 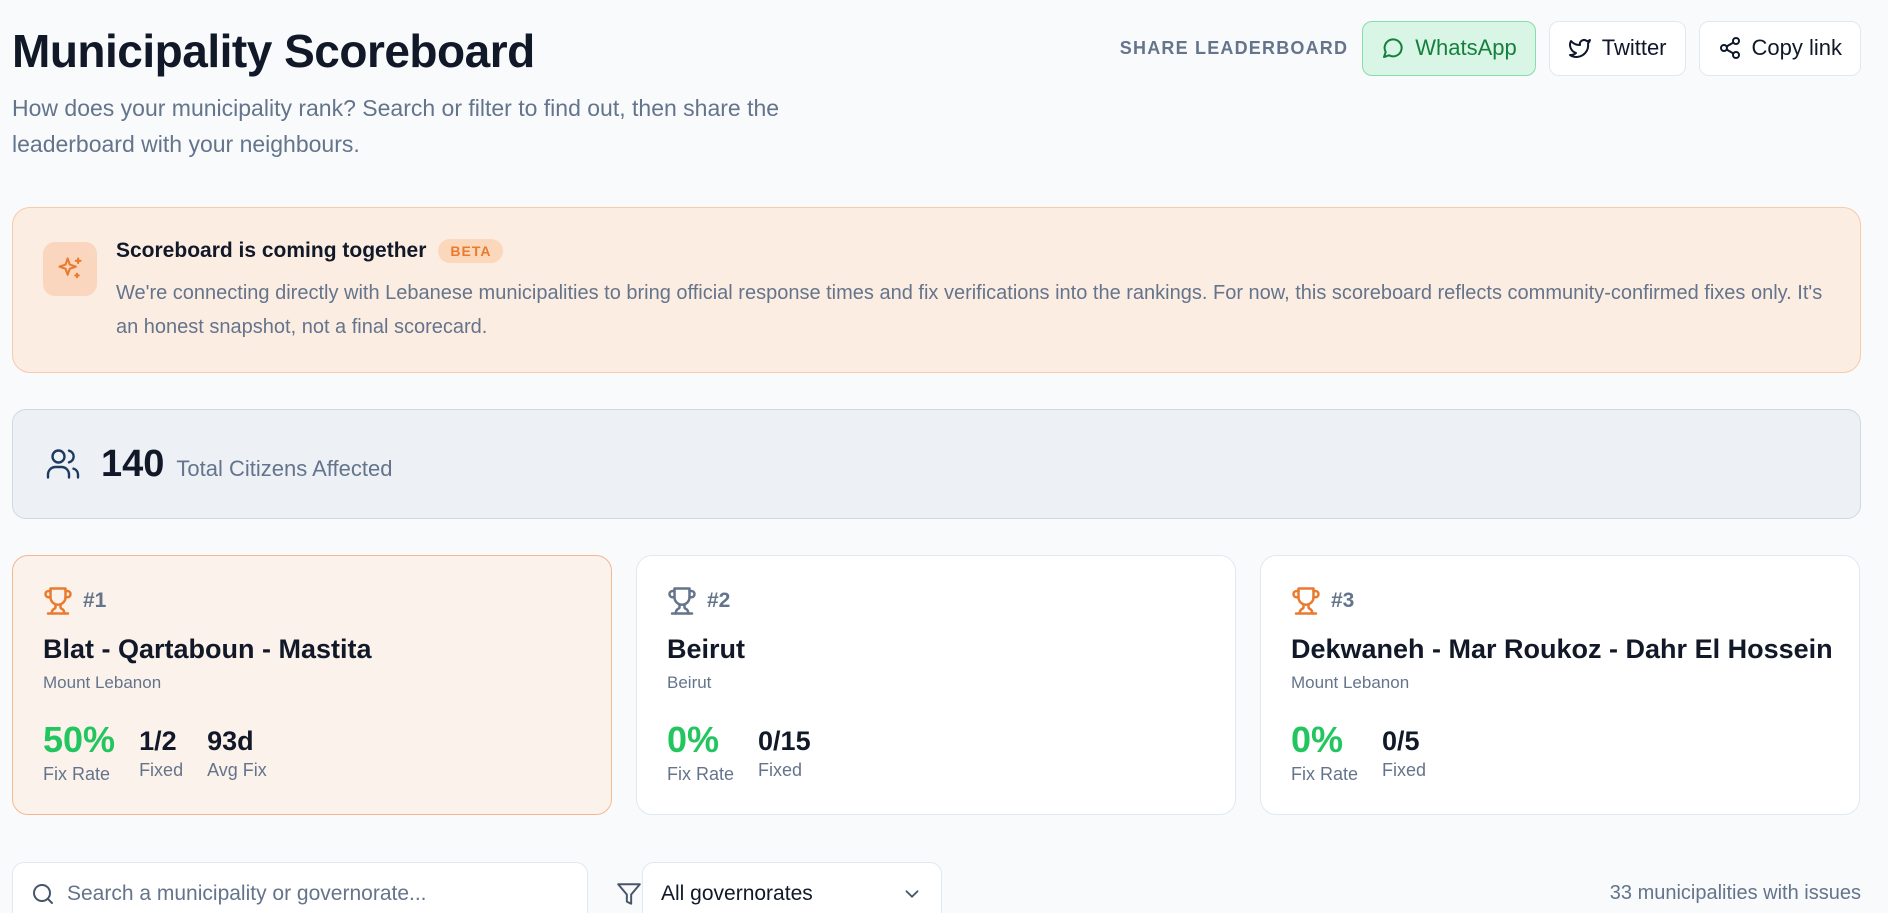 I want to click on banner-header: Scoreboard is coming together BETA, so click(x=310, y=251).